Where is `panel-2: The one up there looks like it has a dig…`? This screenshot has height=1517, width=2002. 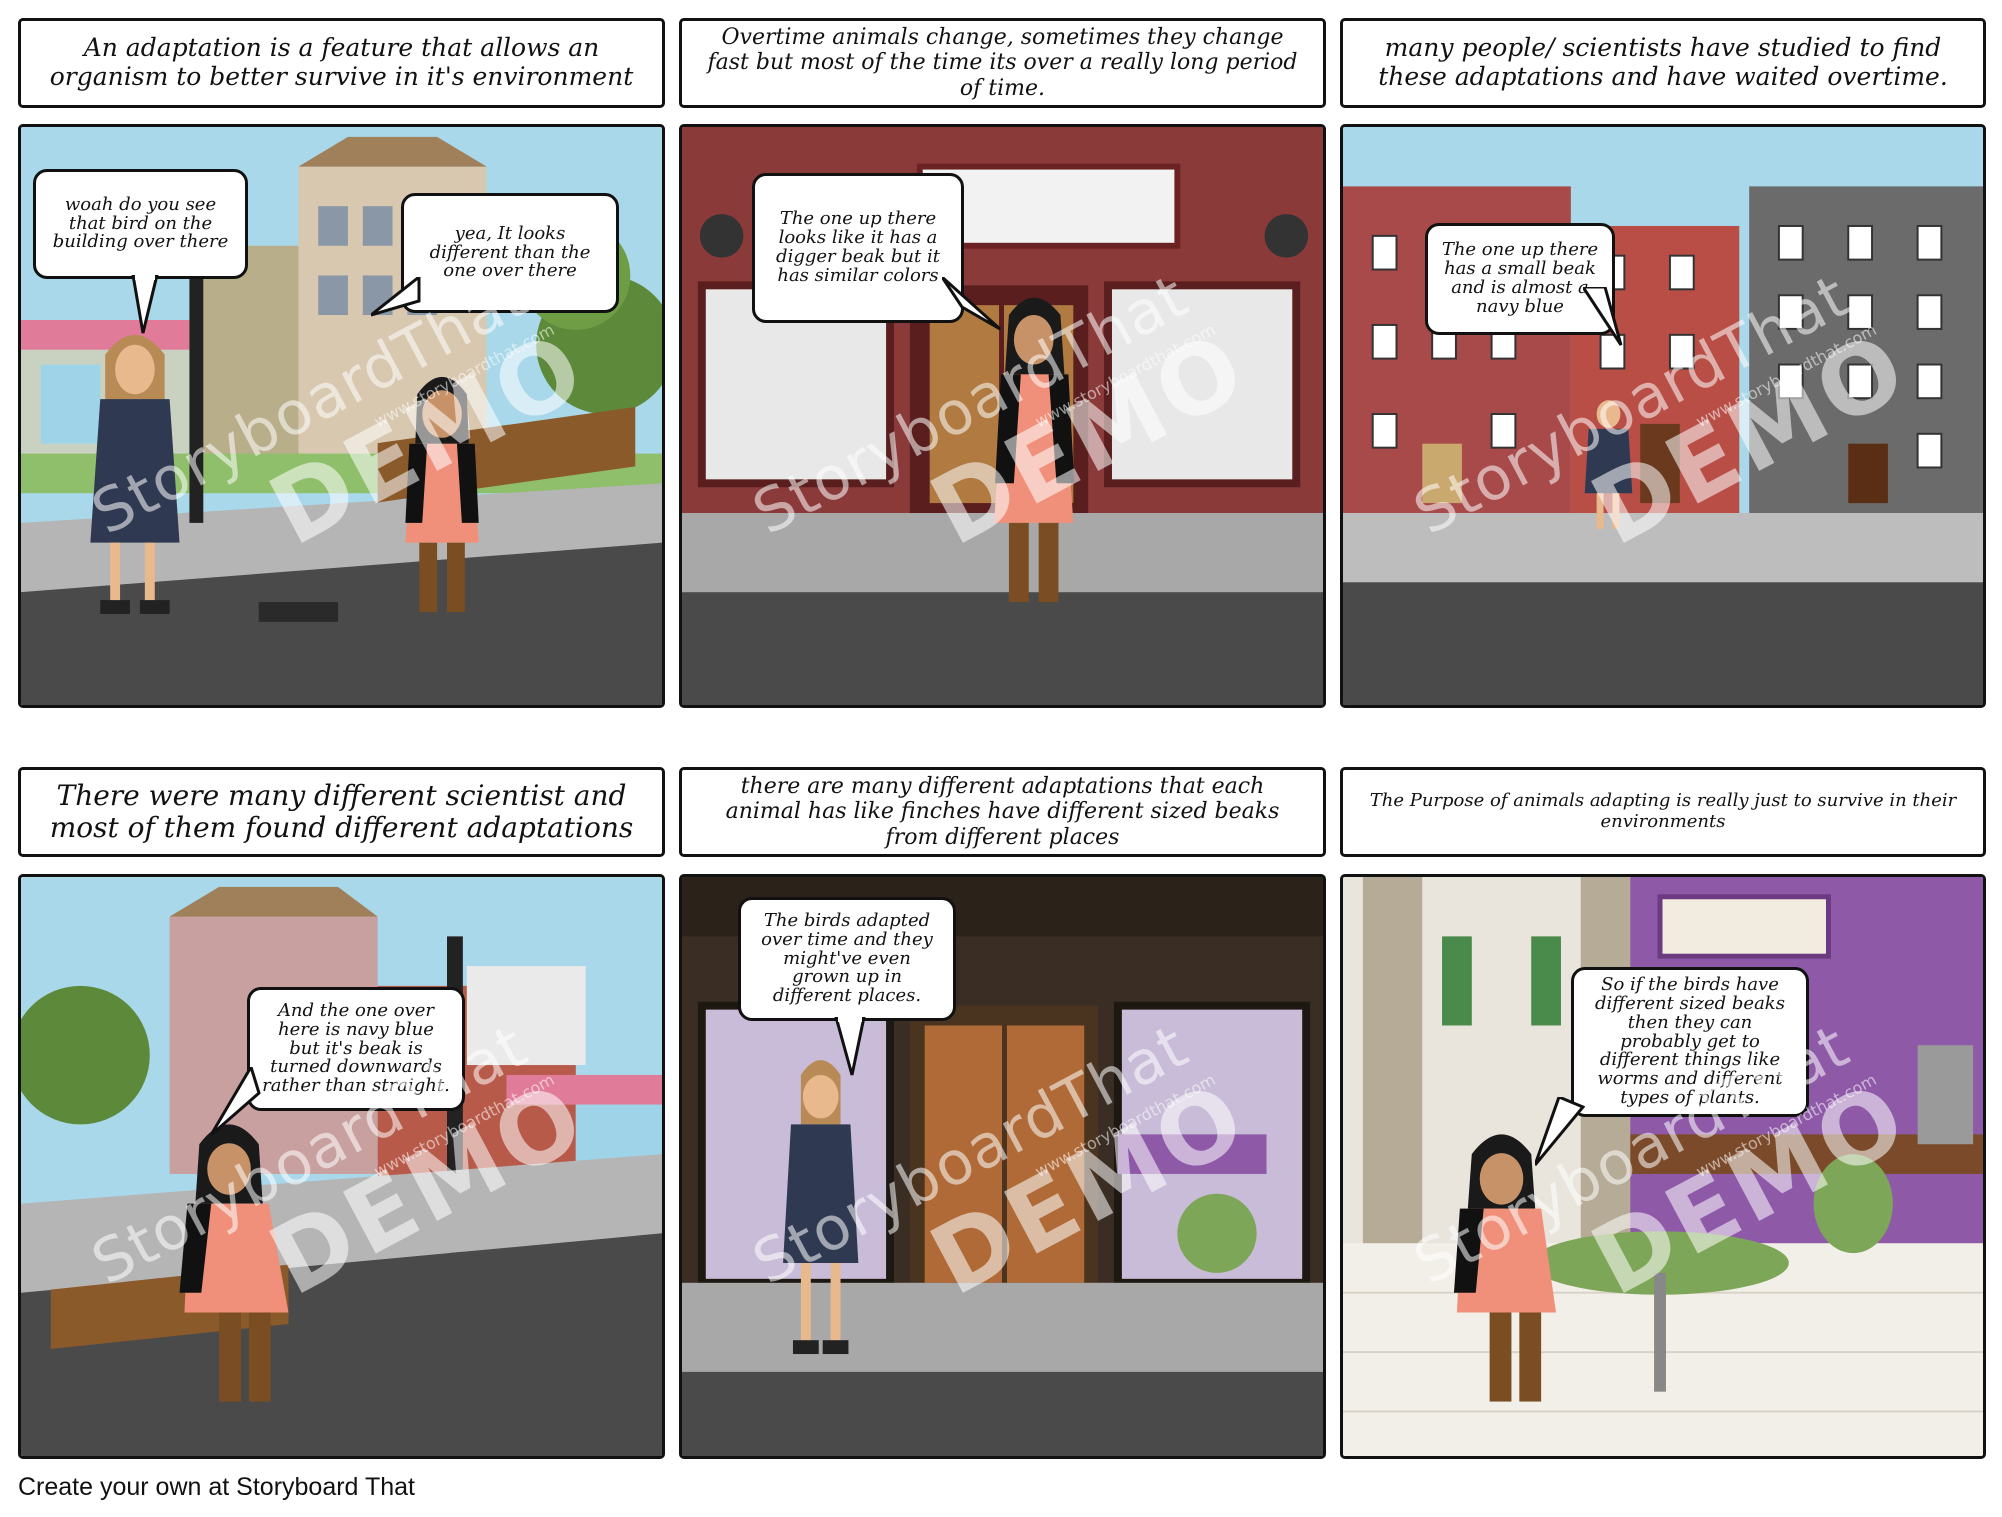
panel-2: The one up there looks like it has a dig… is located at coordinates (1002, 416).